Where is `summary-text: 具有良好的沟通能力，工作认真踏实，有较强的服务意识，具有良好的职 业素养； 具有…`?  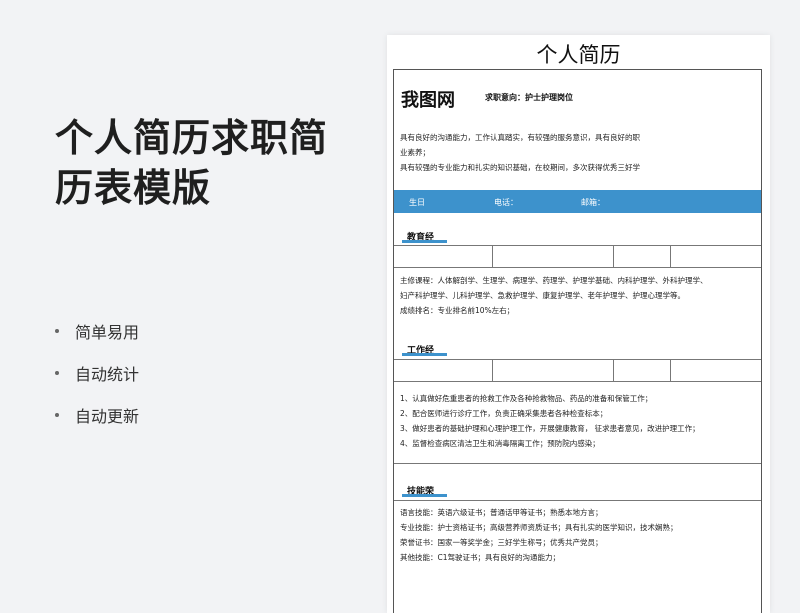
summary-text: 具有良好的沟通能力，工作认真踏实，有较强的服务意识，具有良好的职 业素养； 具有… is located at coordinates (545, 152).